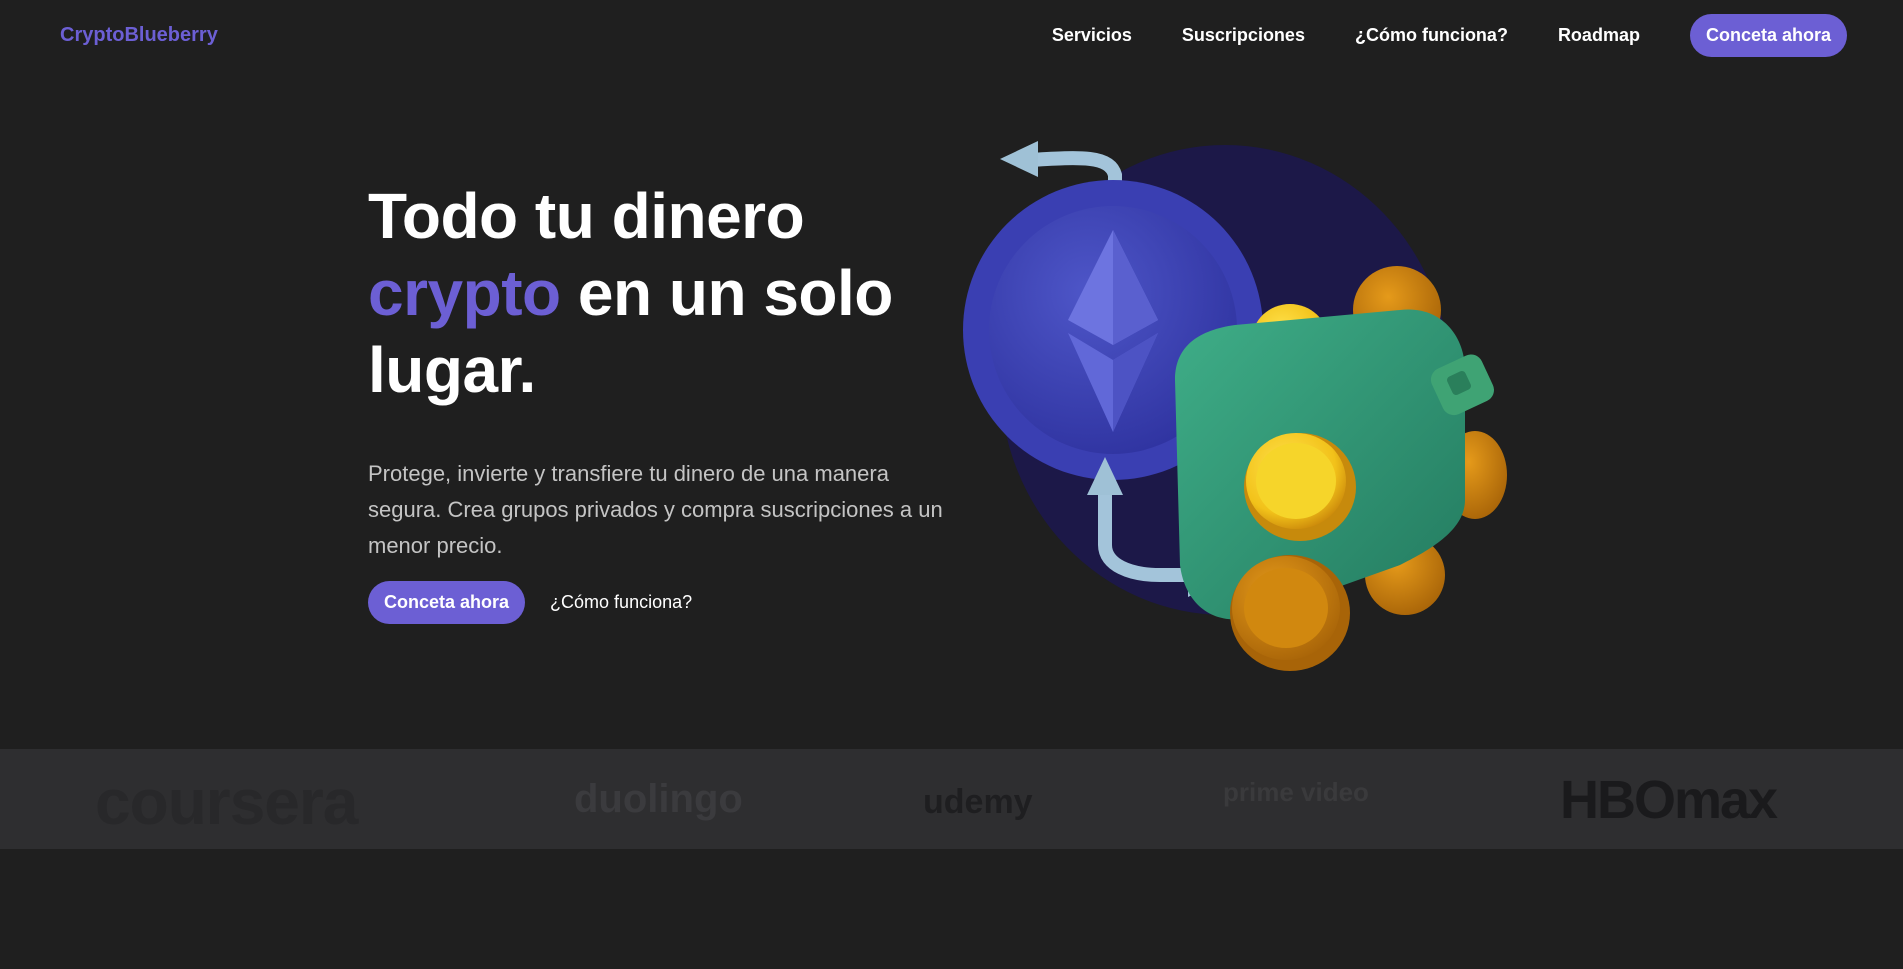 Image resolution: width=1903 pixels, height=969 pixels. I want to click on nav-link-servicios: Servicios, so click(1092, 35).